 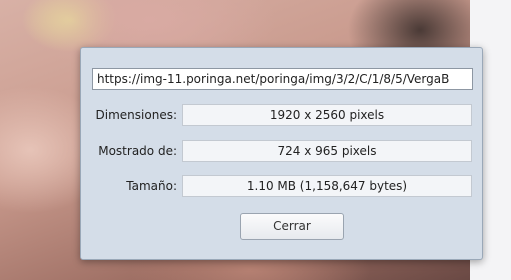 What do you see at coordinates (327, 186) in the screenshot?
I see `file-size-value: 1.10 MB (1,158,647 bytes)` at bounding box center [327, 186].